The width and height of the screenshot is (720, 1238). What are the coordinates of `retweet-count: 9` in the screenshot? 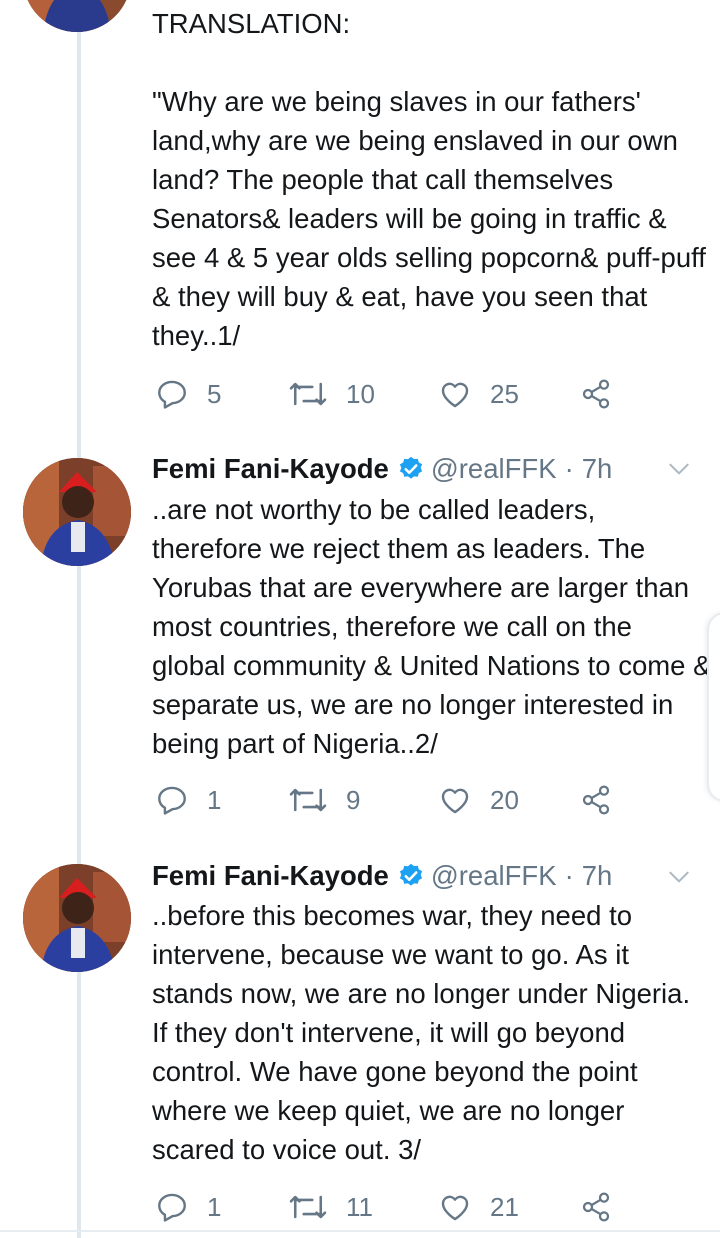 It's located at (353, 799).